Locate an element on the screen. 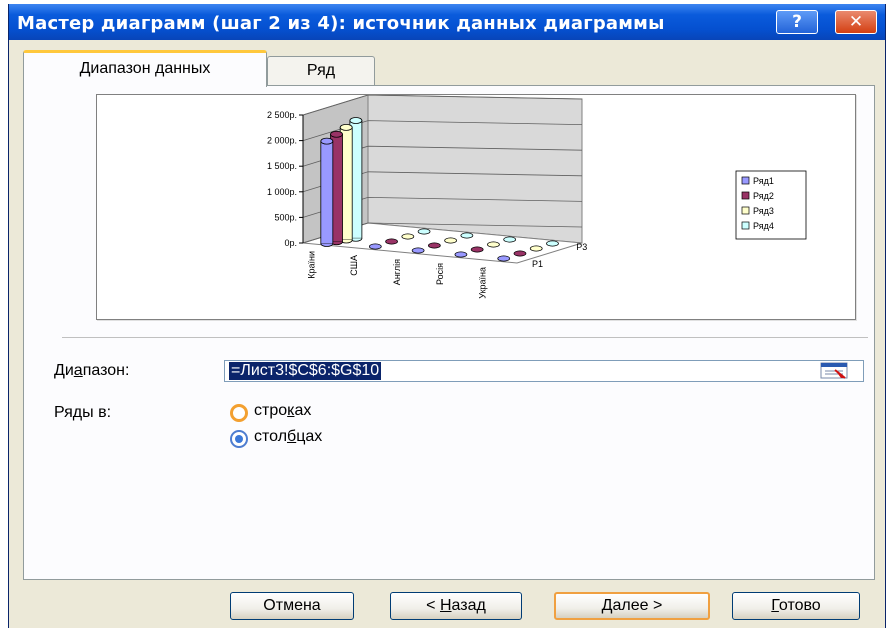 The width and height of the screenshot is (895, 630). range-label: Диапазон: is located at coordinates (92, 370).